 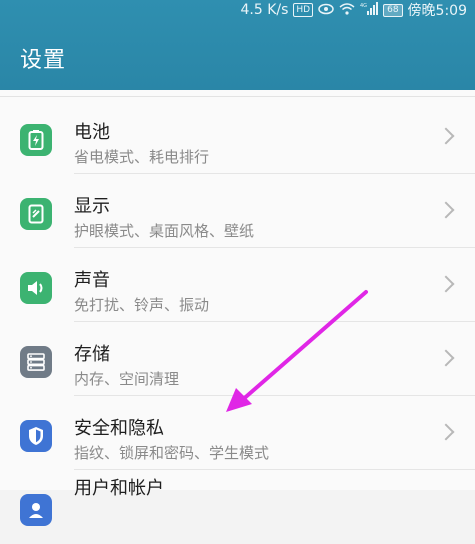 I want to click on battery-indicator: 68, so click(x=393, y=10).